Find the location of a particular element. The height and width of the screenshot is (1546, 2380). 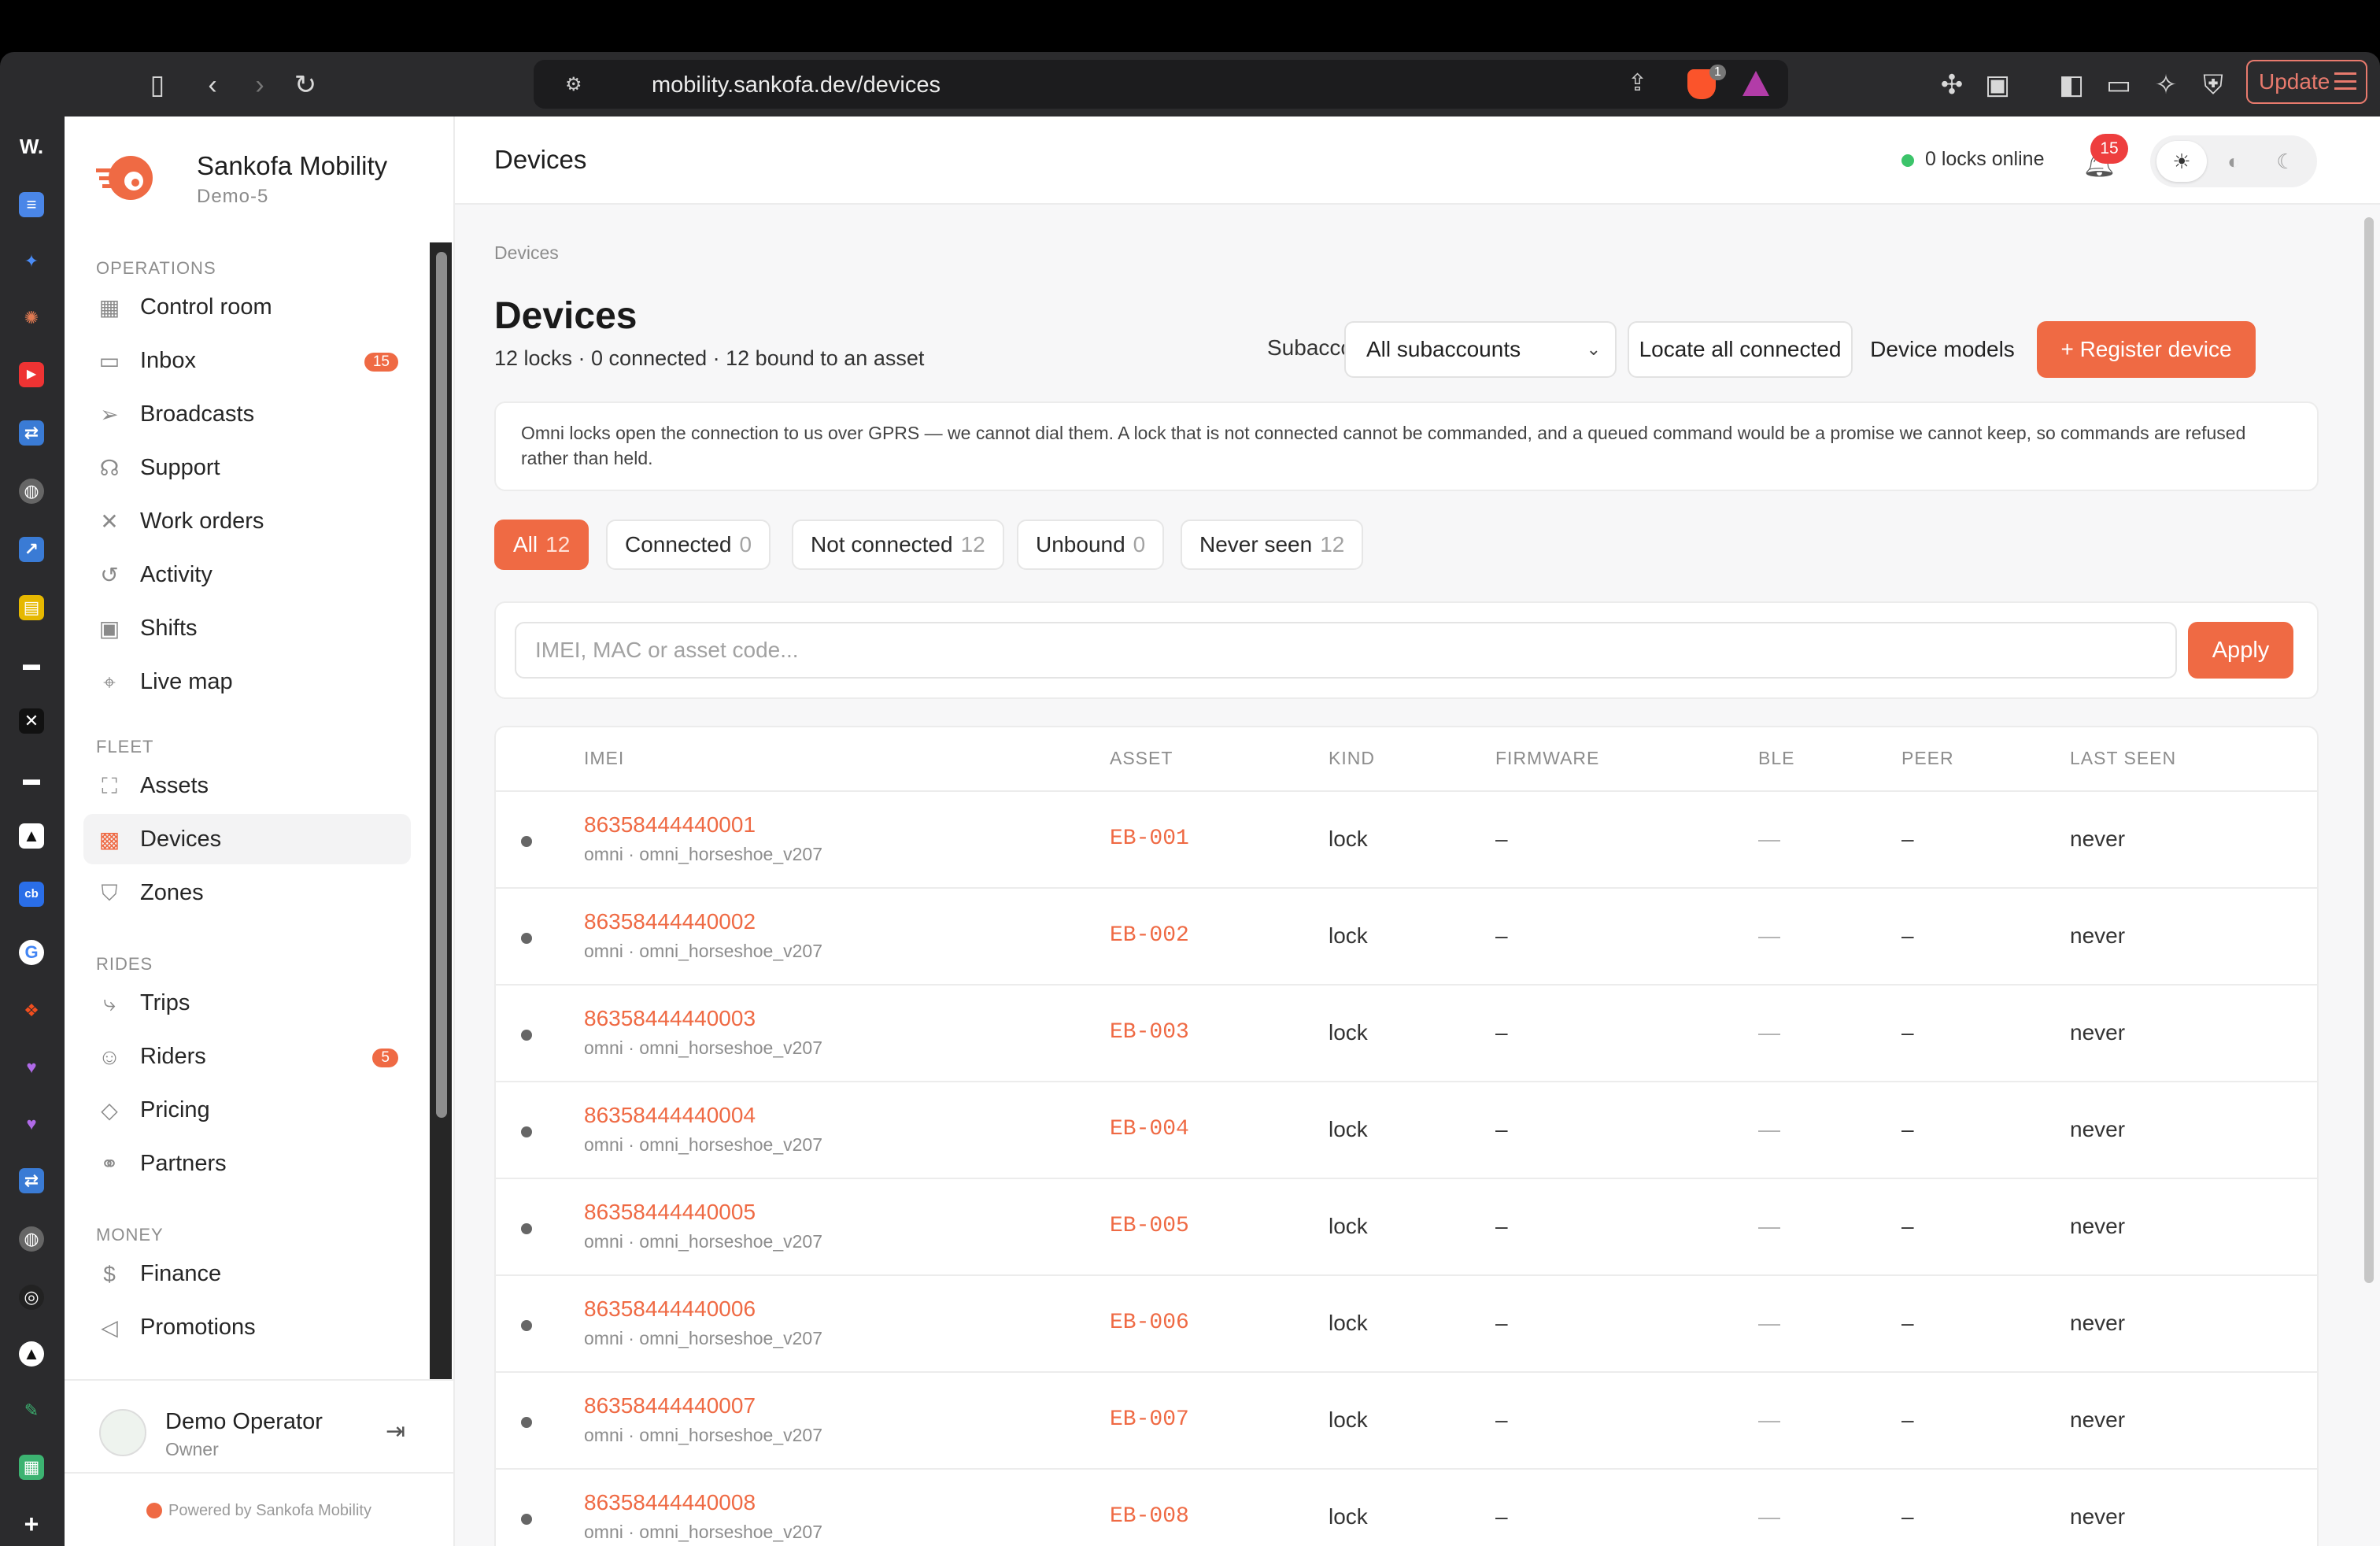

sidebar-item-shifts: ▣ Shifts is located at coordinates (247, 628).